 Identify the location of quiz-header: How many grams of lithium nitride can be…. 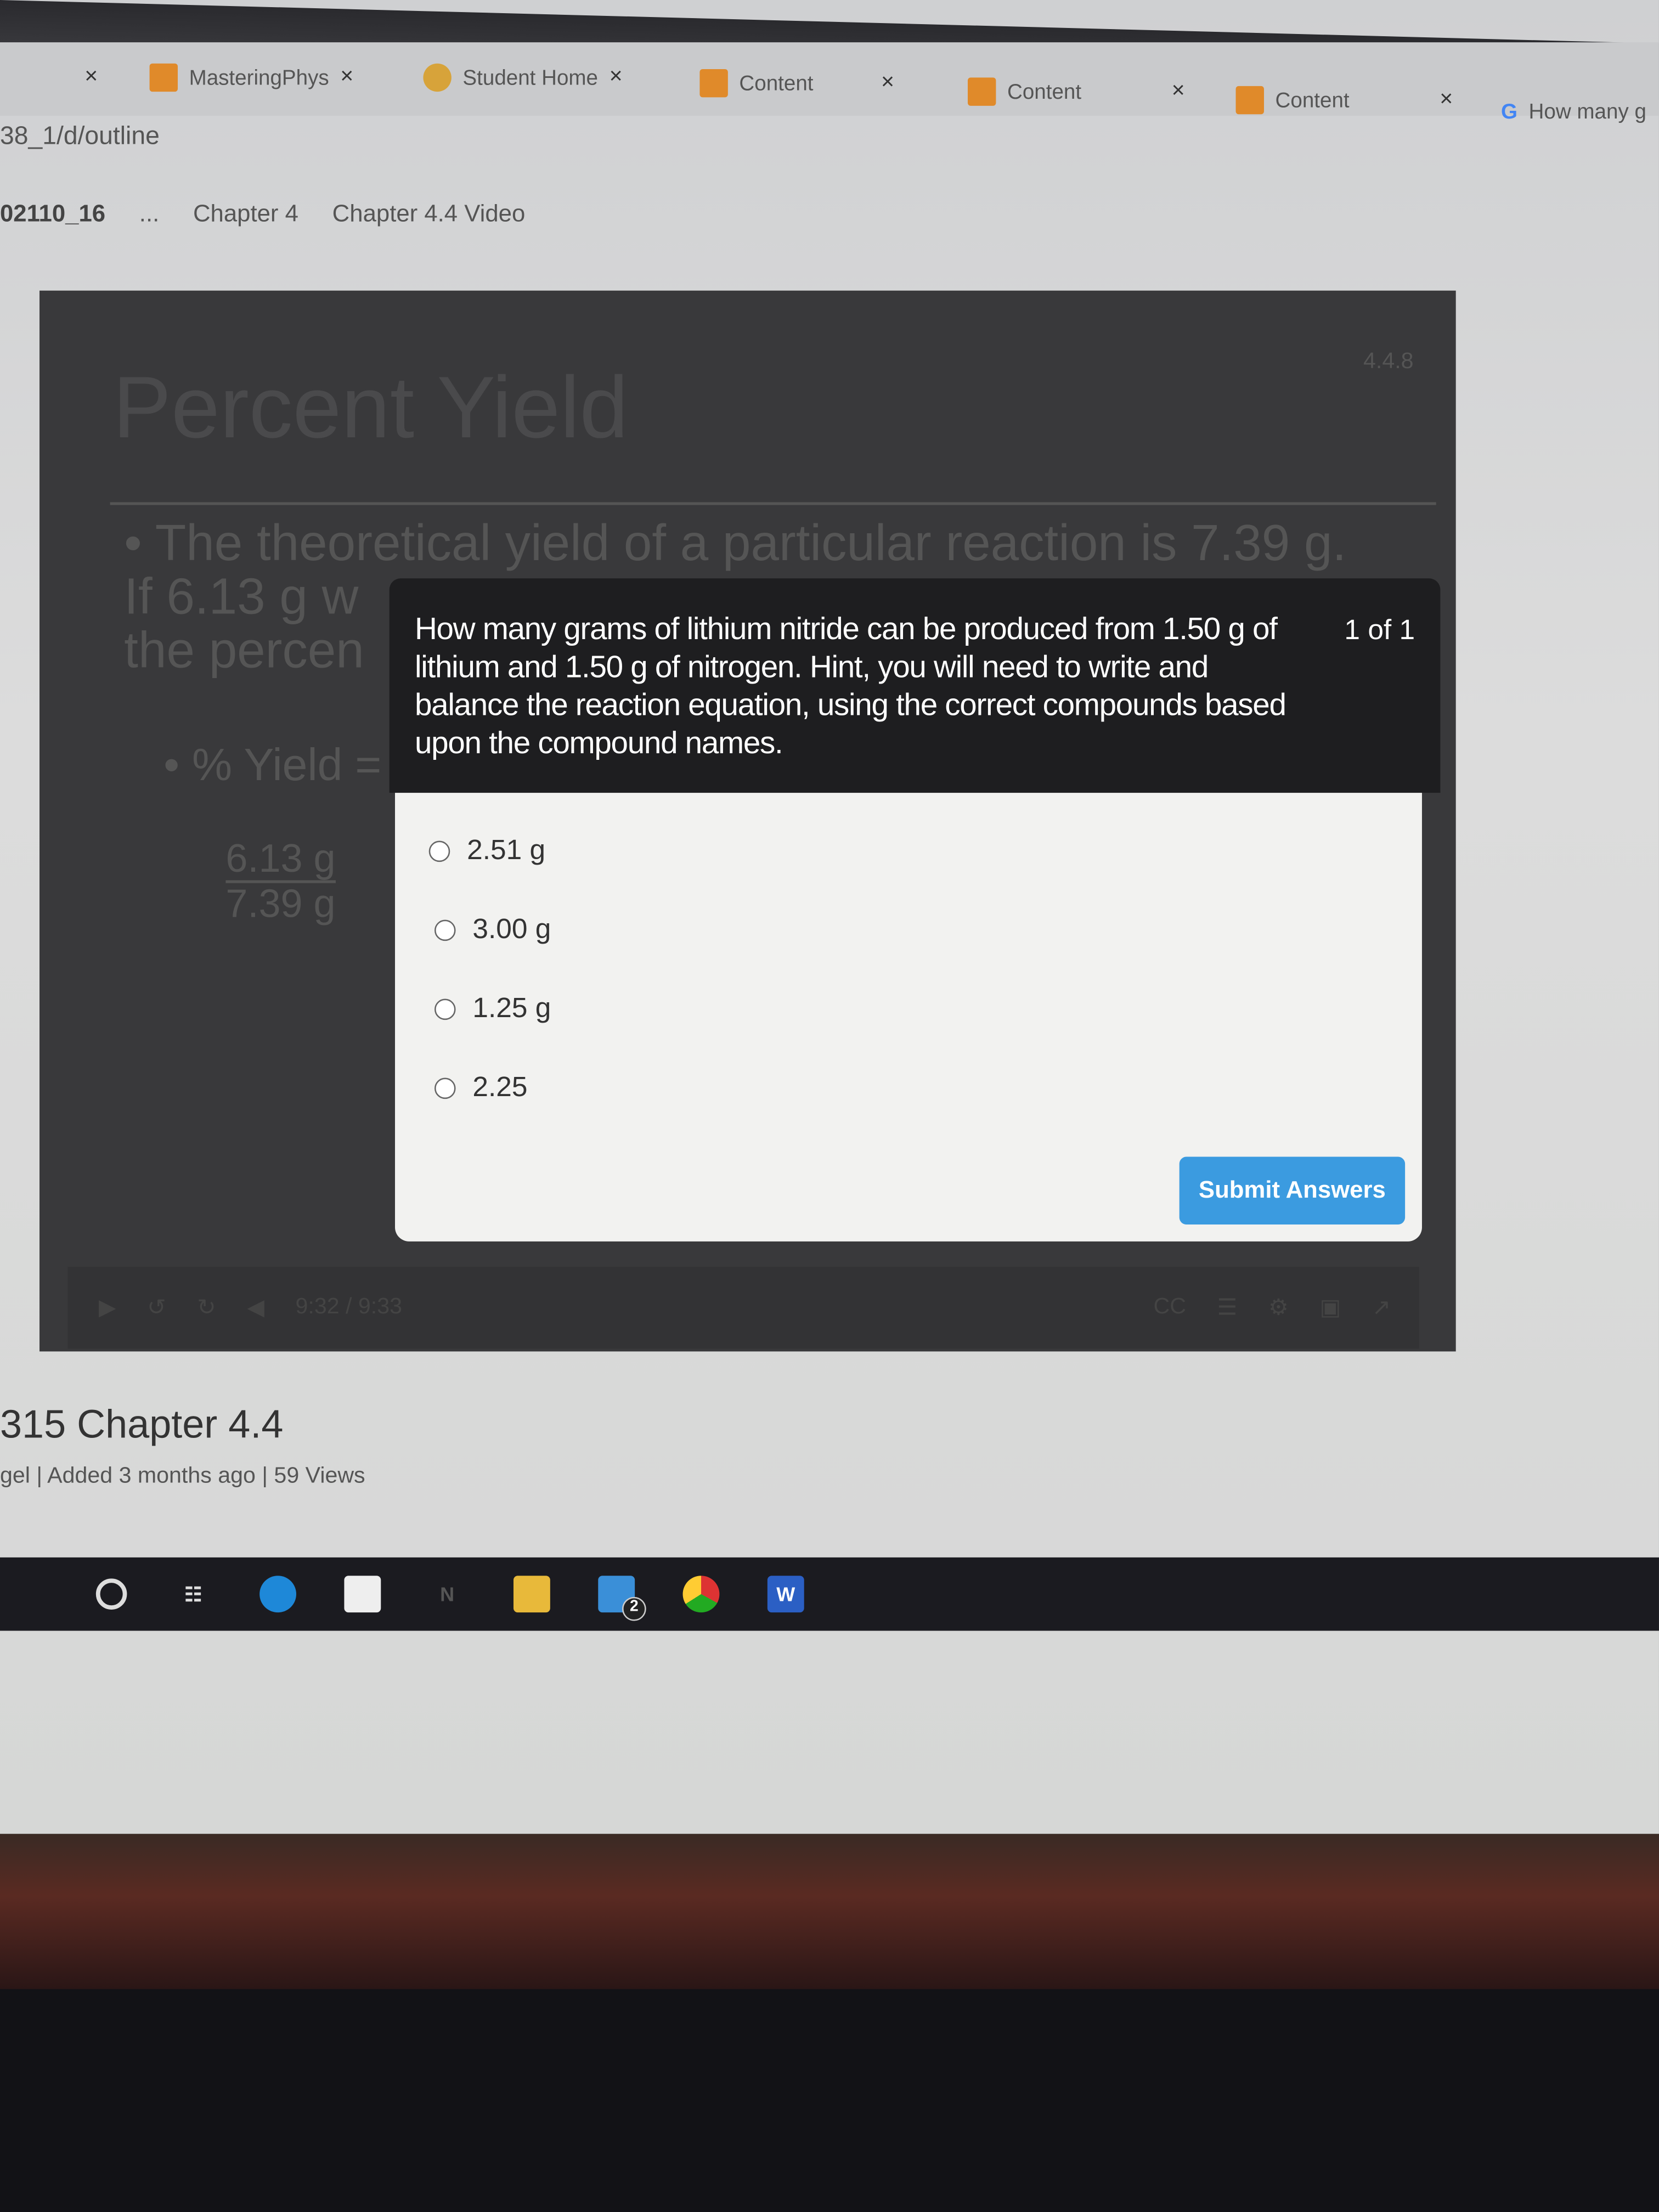
(915, 685).